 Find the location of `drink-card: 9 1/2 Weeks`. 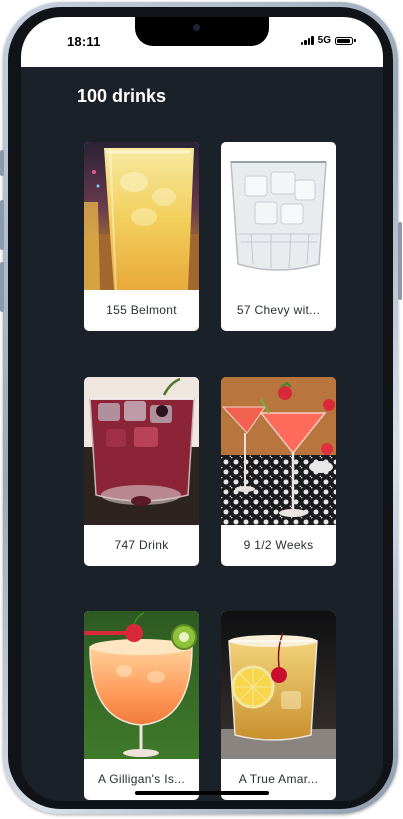

drink-card: 9 1/2 Weeks is located at coordinates (278, 471).